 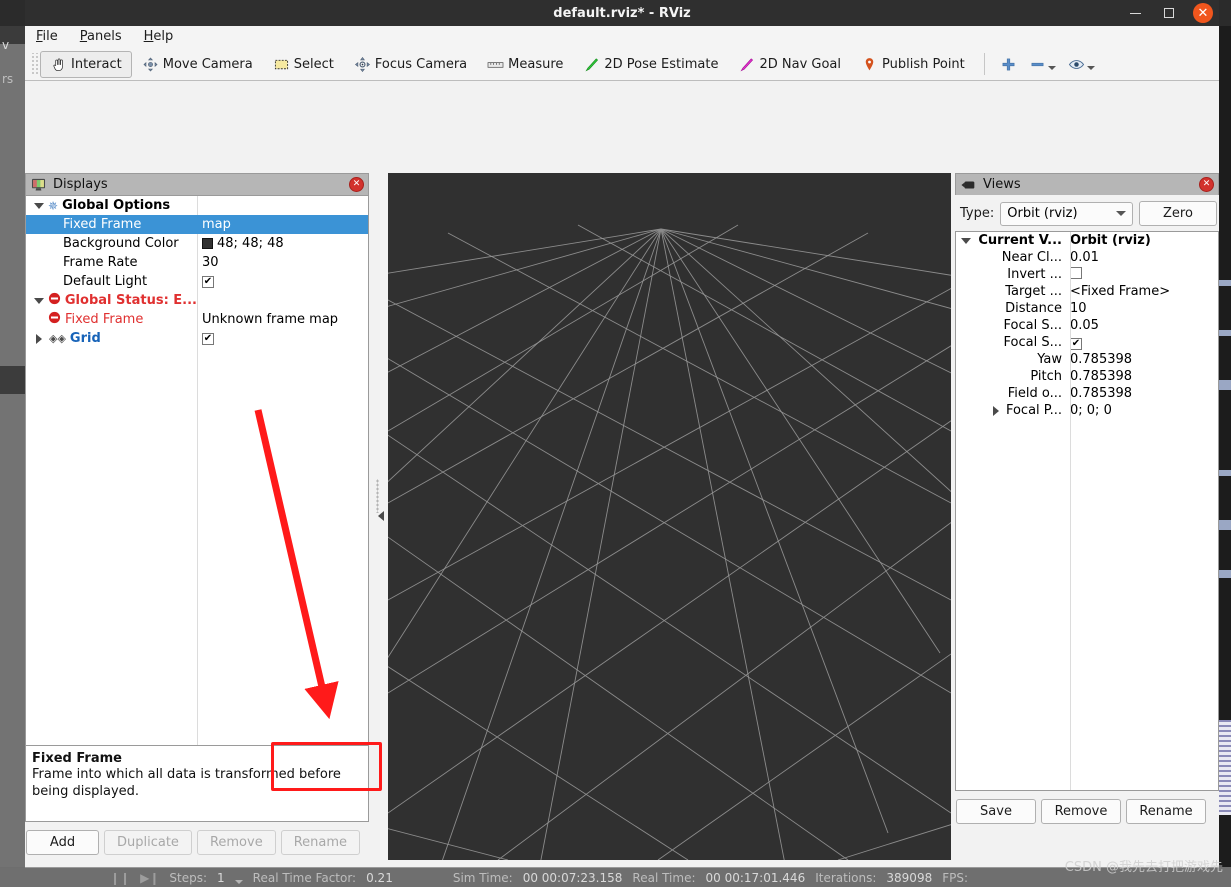 What do you see at coordinates (1091, 410) in the screenshot?
I see `views-value: 0; 0; 0` at bounding box center [1091, 410].